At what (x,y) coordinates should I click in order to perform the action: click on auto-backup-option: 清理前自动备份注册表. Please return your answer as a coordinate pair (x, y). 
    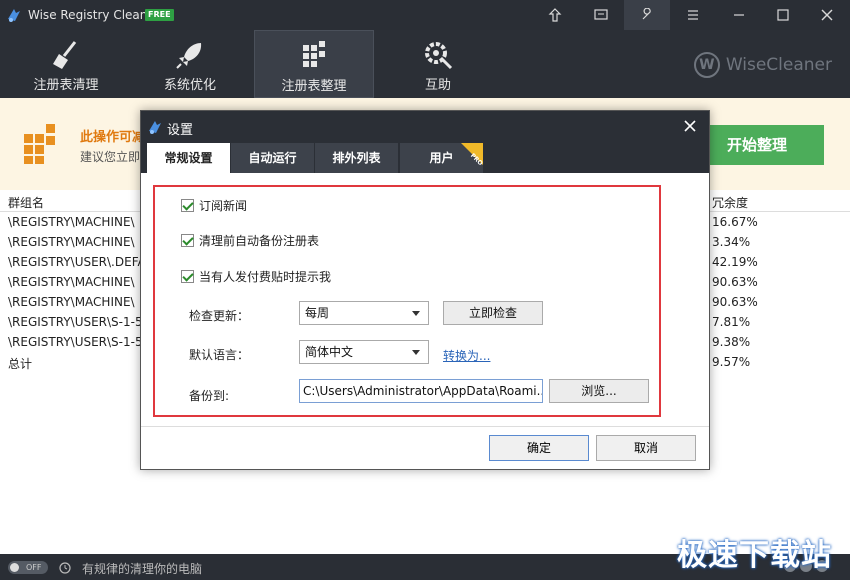
    Looking at the image, I should click on (250, 240).